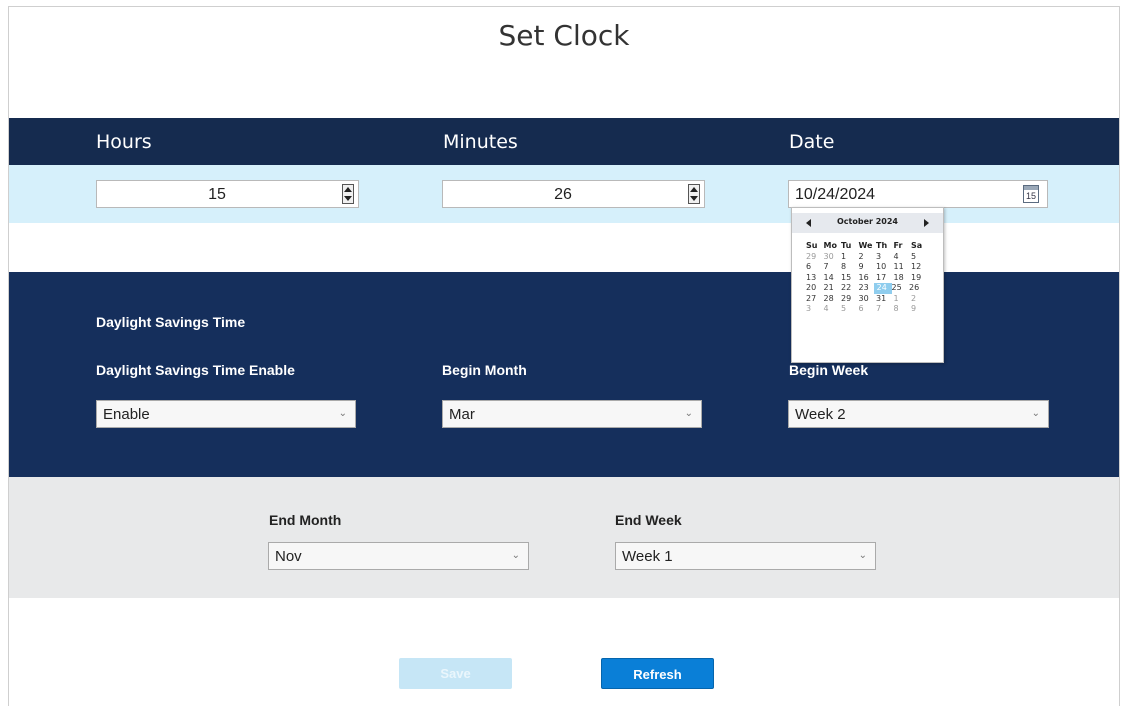 This screenshot has height=706, width=1123. I want to click on time-input-band: 15 26 10/24/2024 15, so click(564, 194).